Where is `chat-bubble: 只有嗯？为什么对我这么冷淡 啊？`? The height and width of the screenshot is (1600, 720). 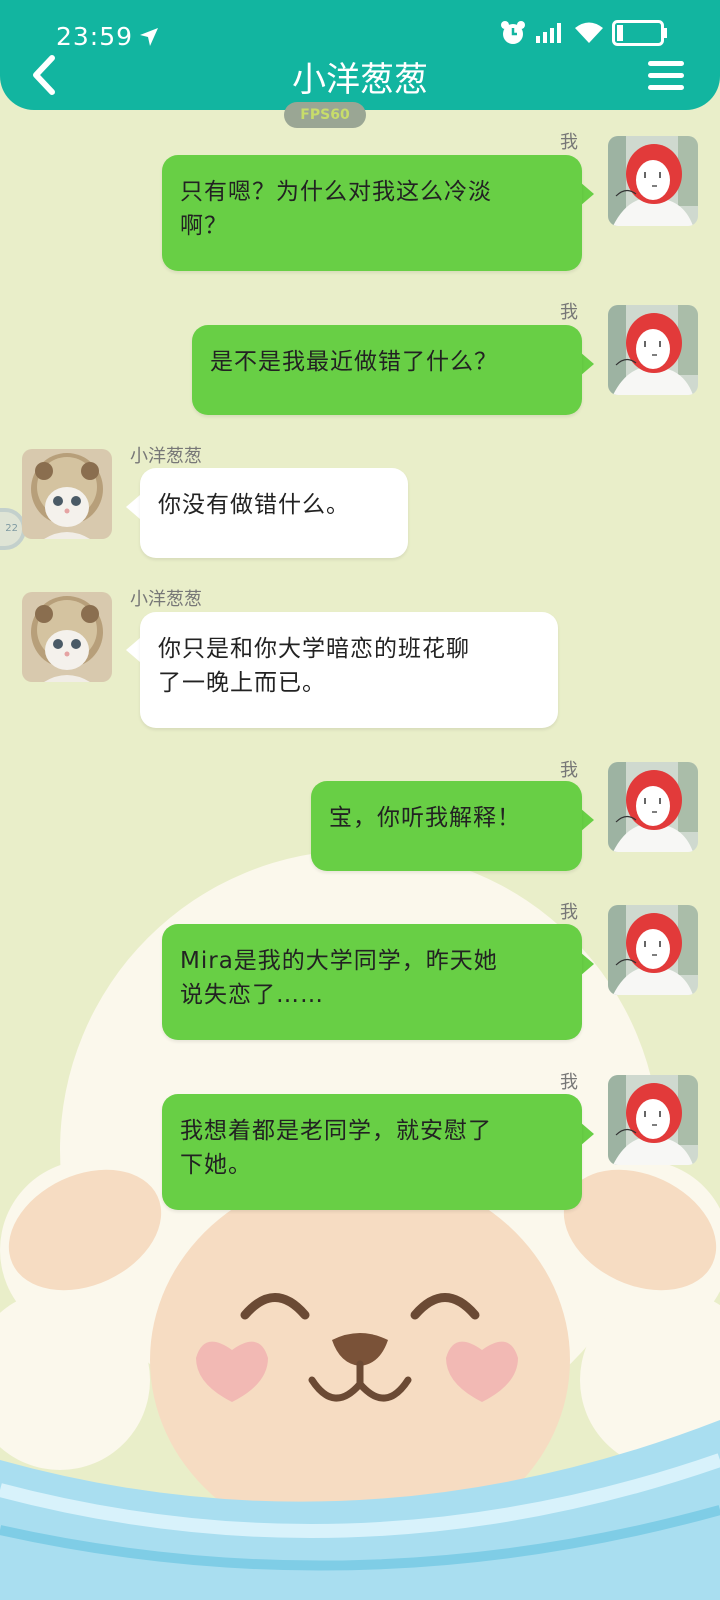
chat-bubble: 只有嗯？为什么对我这么冷淡 啊？ is located at coordinates (372, 213).